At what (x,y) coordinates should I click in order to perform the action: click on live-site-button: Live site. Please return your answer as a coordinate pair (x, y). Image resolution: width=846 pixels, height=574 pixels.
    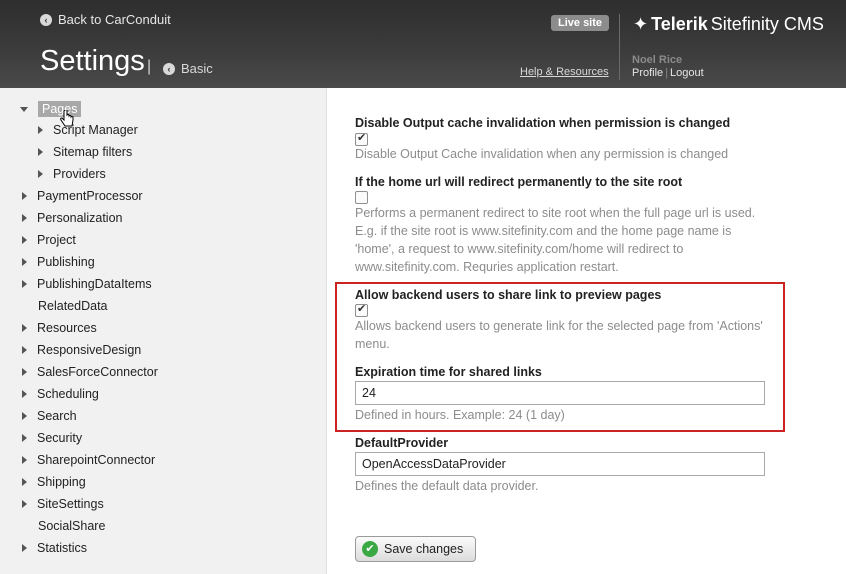
    Looking at the image, I should click on (580, 23).